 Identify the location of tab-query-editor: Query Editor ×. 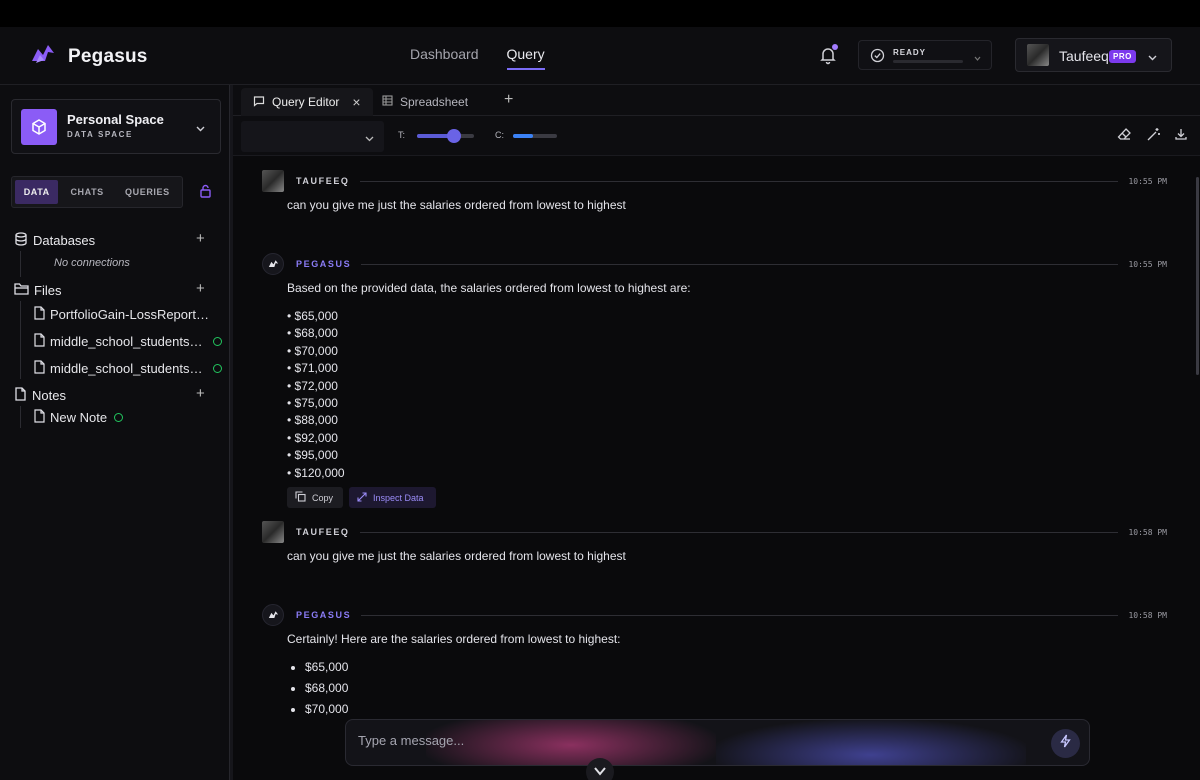
(307, 102).